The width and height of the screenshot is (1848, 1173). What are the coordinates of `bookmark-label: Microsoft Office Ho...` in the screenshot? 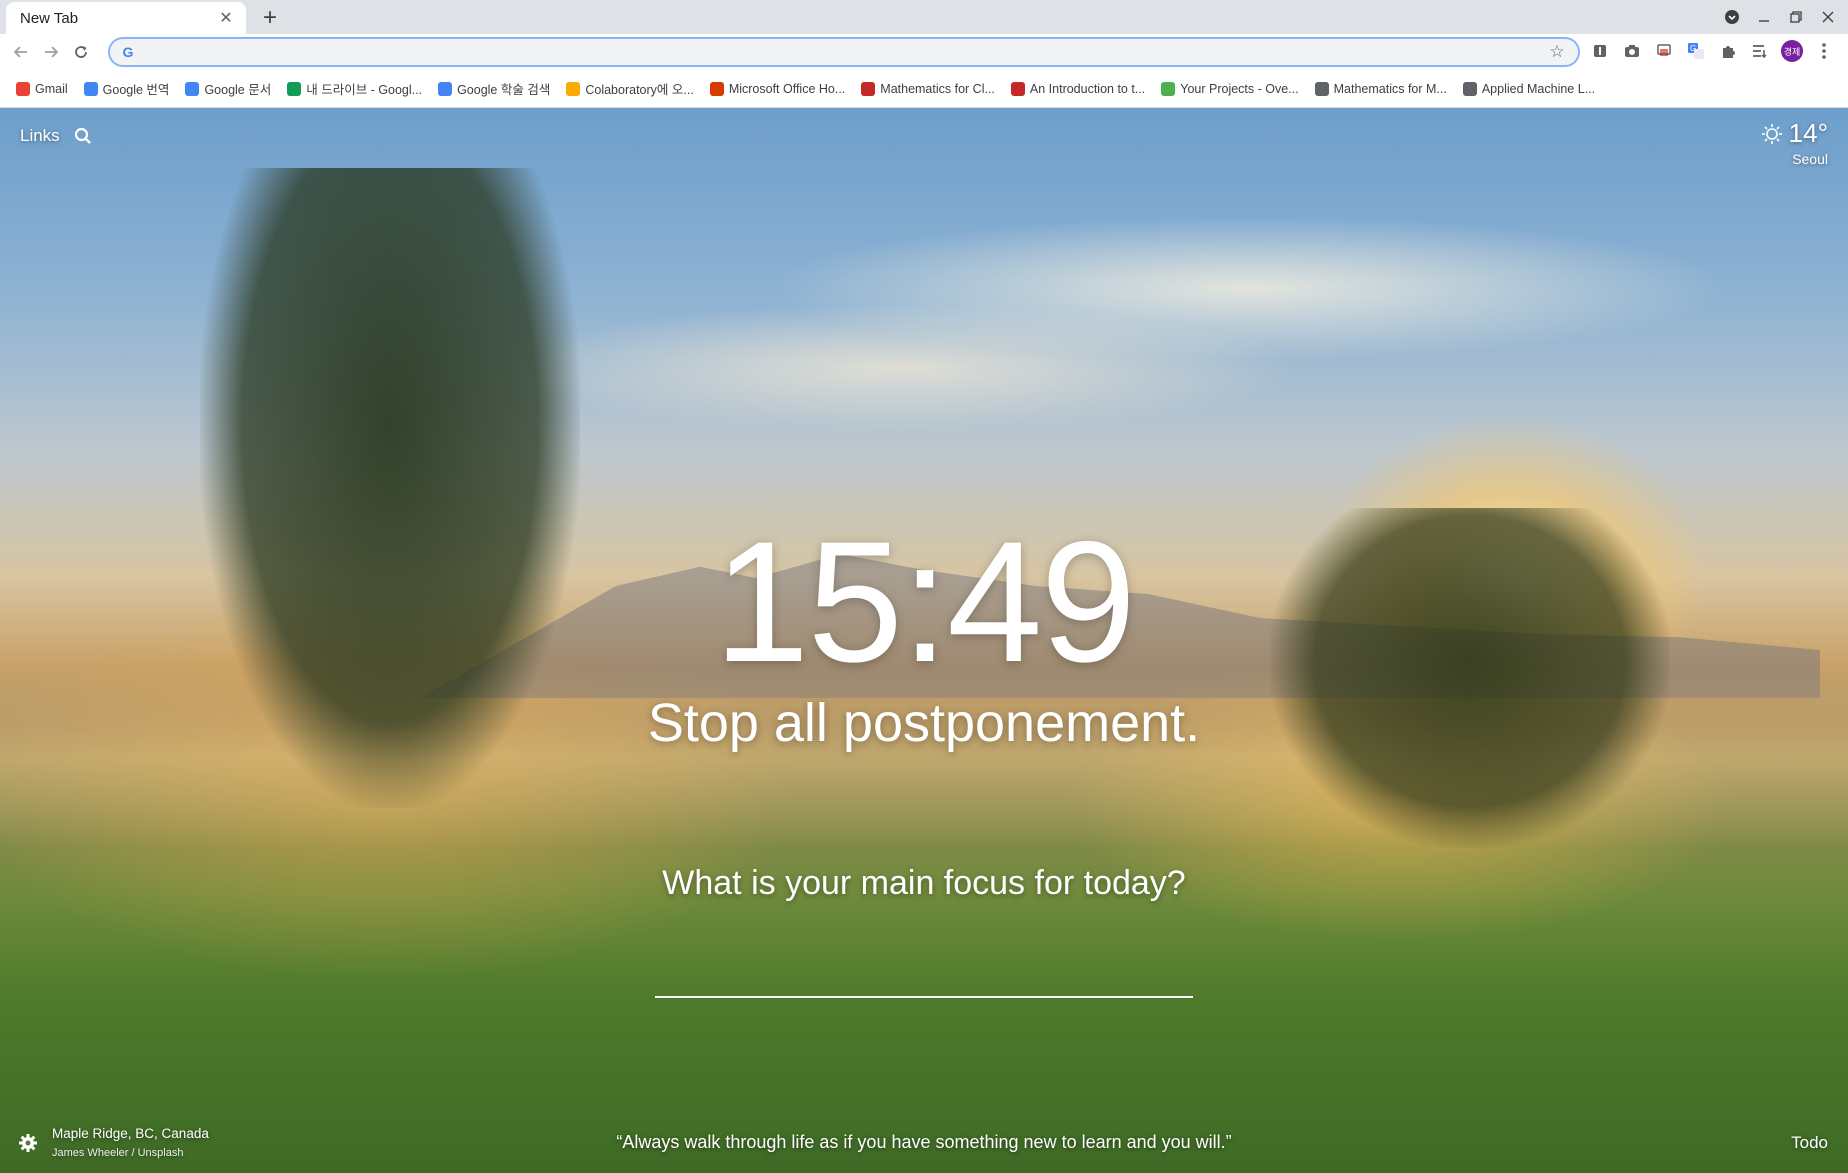 It's located at (787, 88).